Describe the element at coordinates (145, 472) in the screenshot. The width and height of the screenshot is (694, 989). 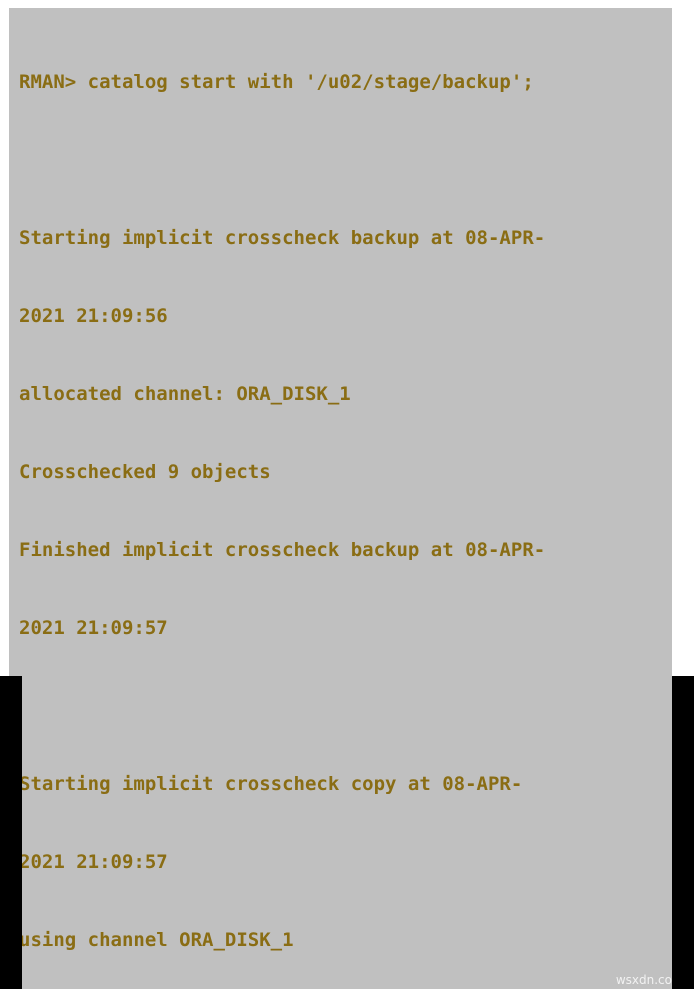
I see `console-line: Crosschecked 9 objects` at that location.